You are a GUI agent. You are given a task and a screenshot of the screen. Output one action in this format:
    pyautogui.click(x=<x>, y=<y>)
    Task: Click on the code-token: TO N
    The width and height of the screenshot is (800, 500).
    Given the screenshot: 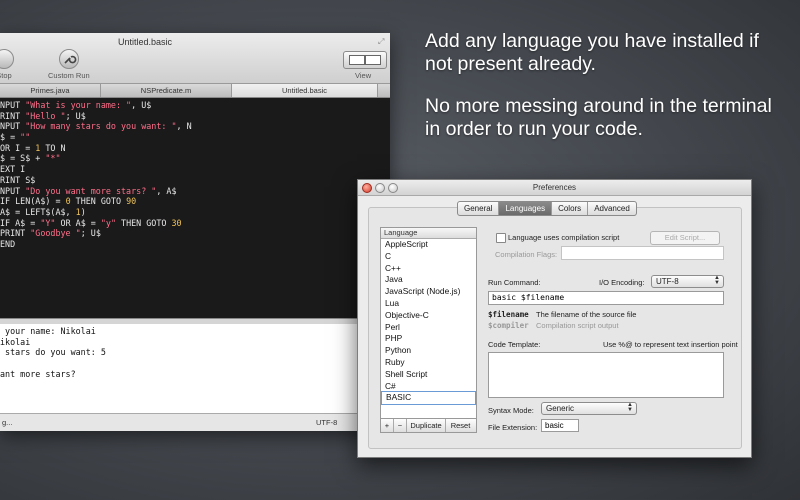 What is the action you would take?
    pyautogui.click(x=53, y=147)
    